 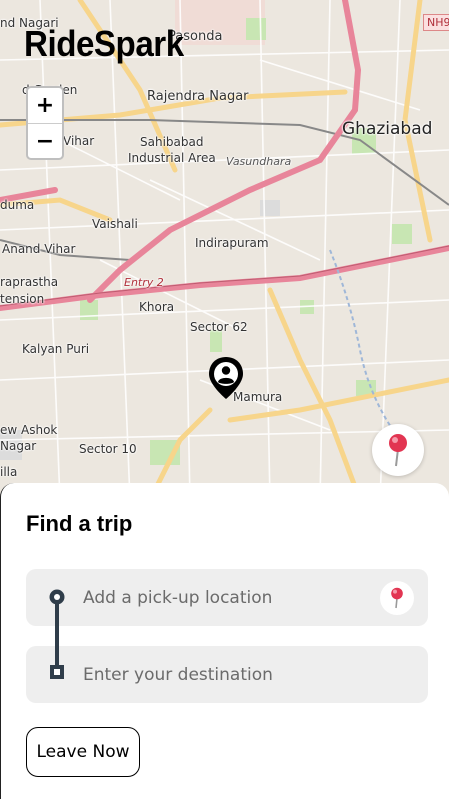 I want to click on map-label: Sector 62, so click(x=219, y=327).